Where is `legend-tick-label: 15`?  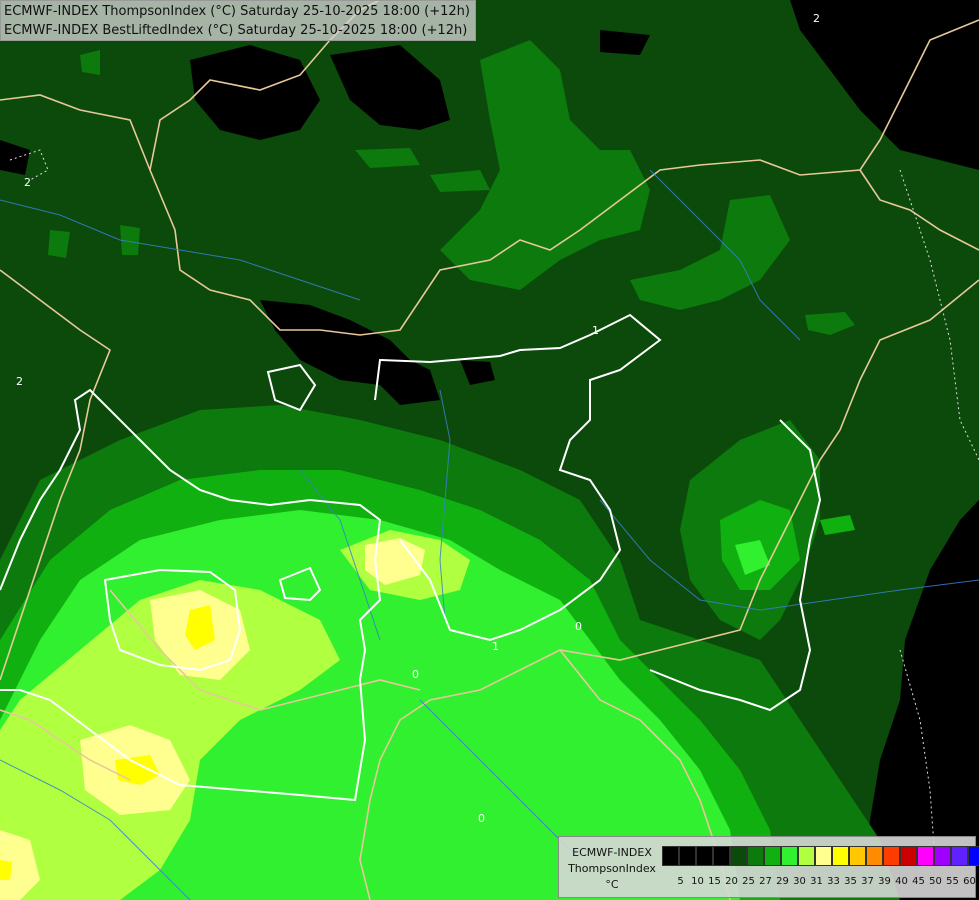
legend-tick-label: 15 is located at coordinates (714, 881).